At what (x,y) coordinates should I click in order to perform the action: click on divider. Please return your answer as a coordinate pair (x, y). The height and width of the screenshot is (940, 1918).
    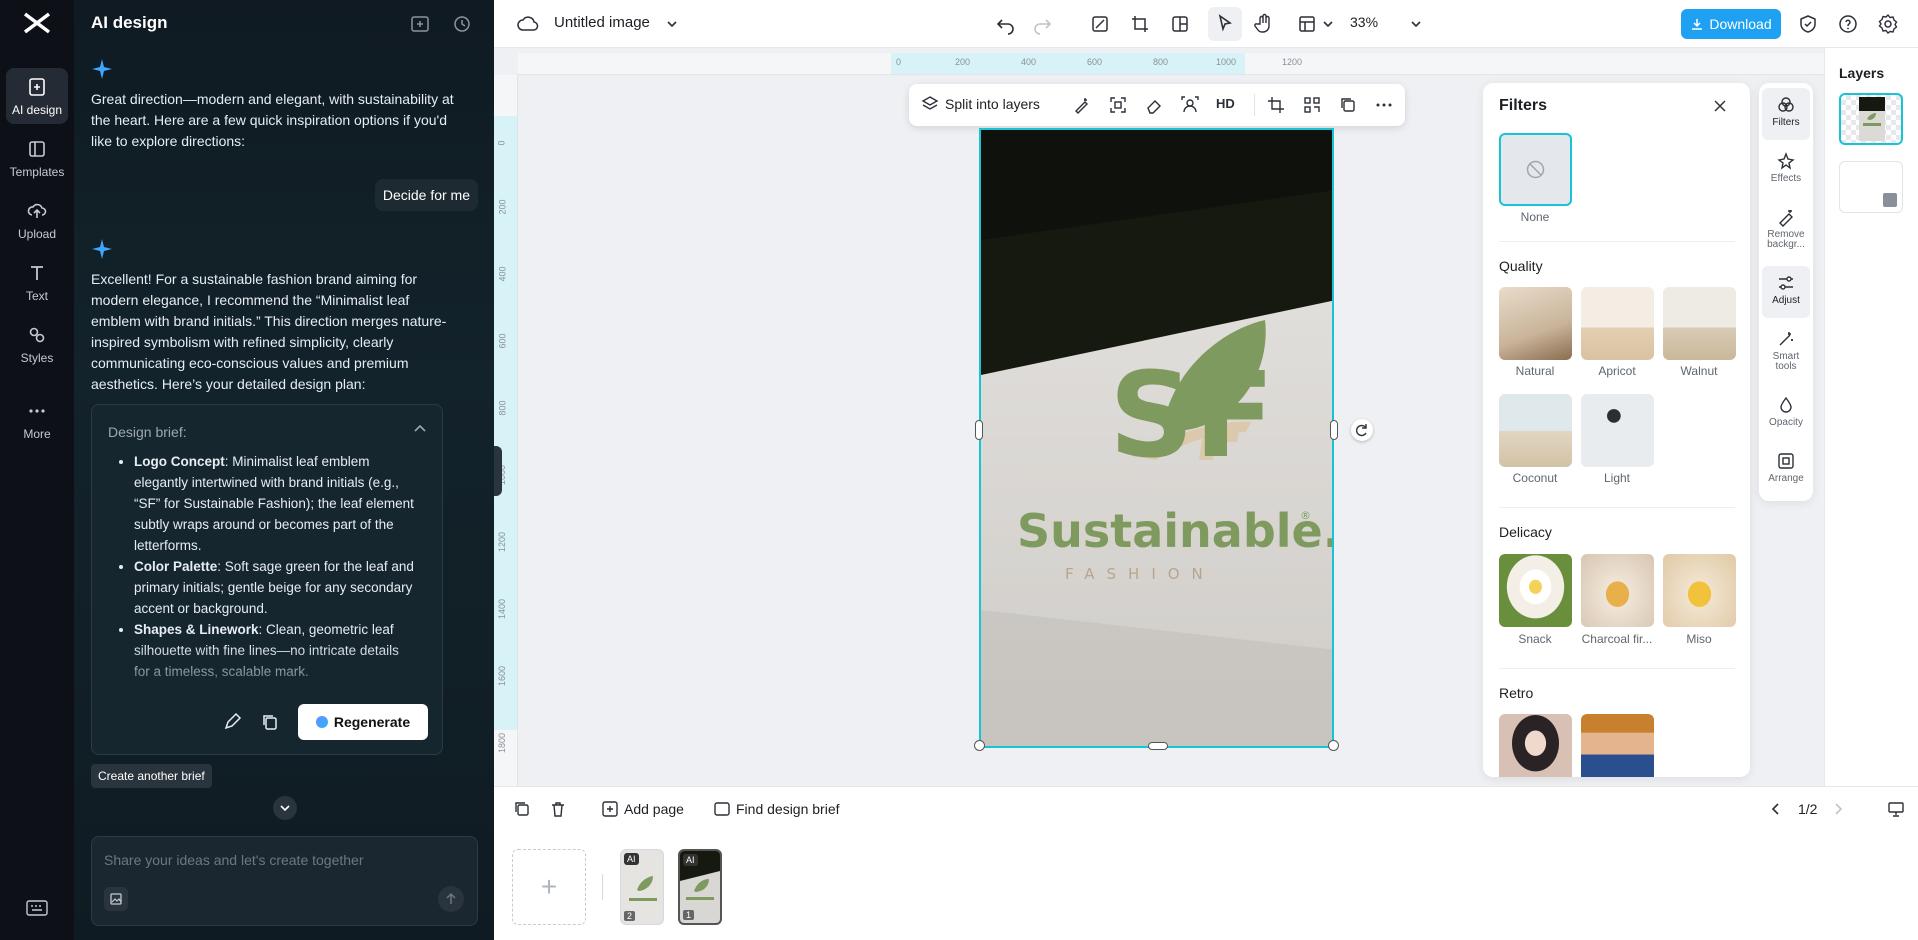
    Looking at the image, I should click on (1254, 105).